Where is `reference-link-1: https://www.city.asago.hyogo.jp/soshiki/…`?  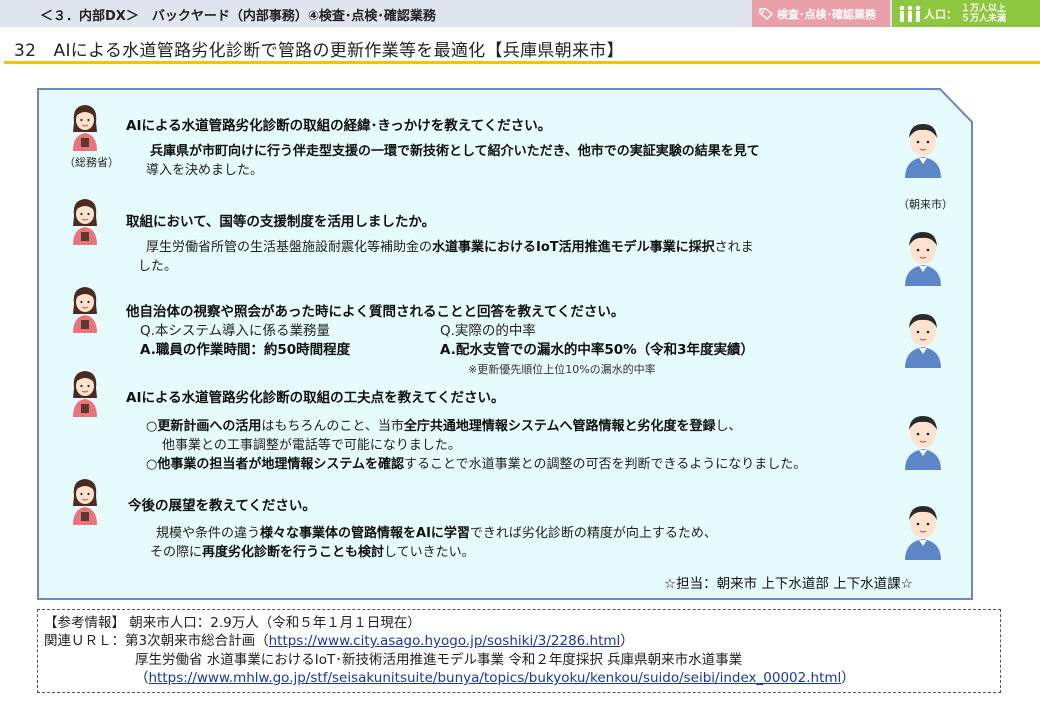
reference-link-1: https://www.city.asago.hyogo.jp/soshiki/… is located at coordinates (445, 641).